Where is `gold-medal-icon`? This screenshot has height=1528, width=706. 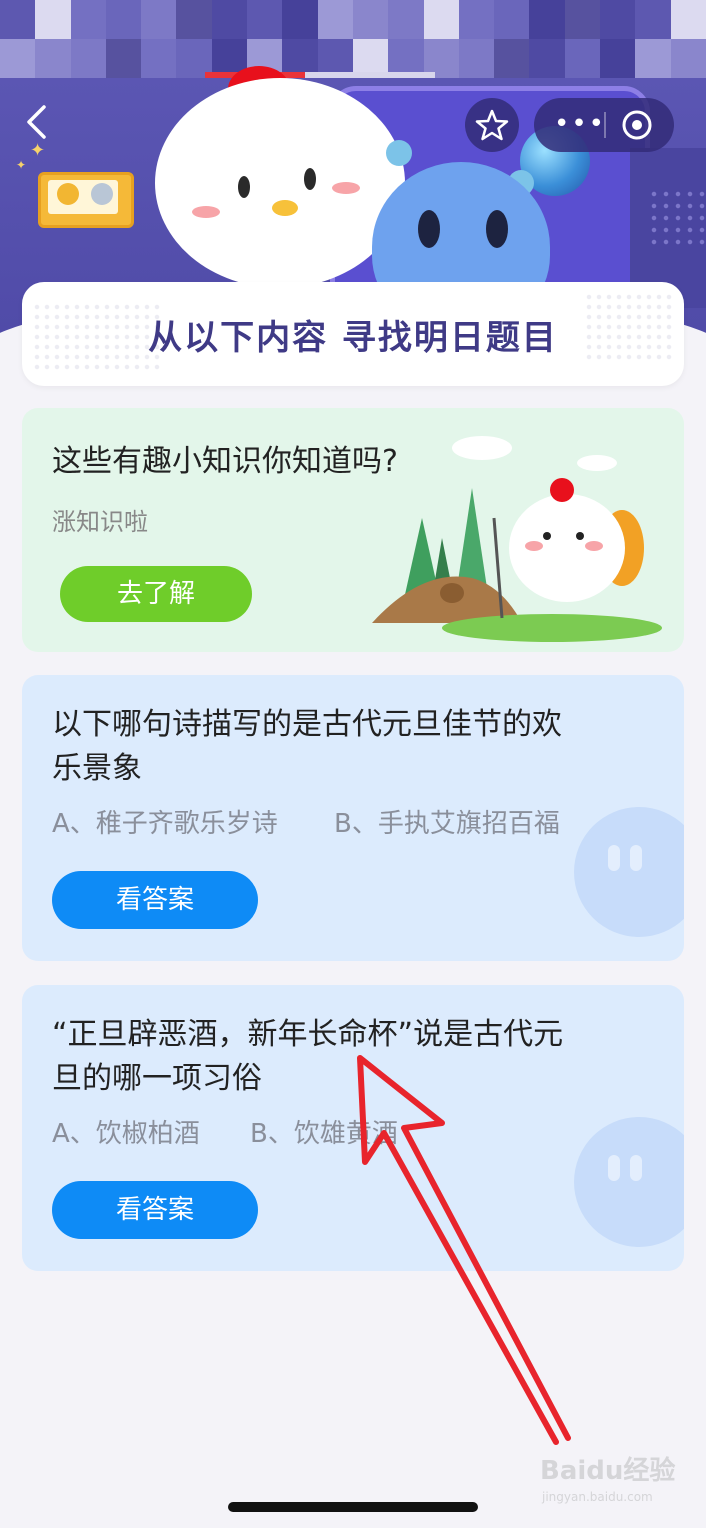
gold-medal-icon is located at coordinates (68, 194).